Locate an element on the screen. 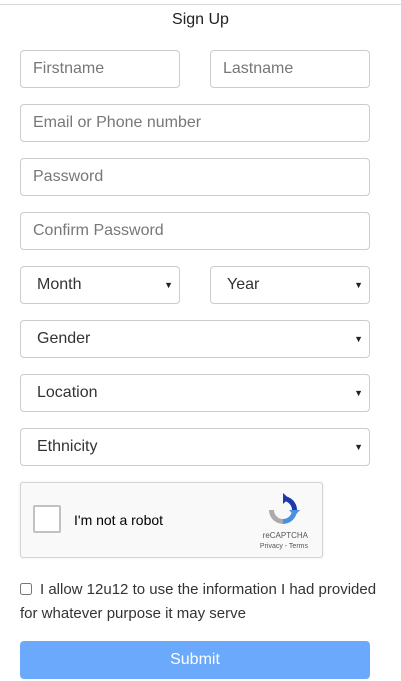  year-select-value: Year is located at coordinates (243, 284).